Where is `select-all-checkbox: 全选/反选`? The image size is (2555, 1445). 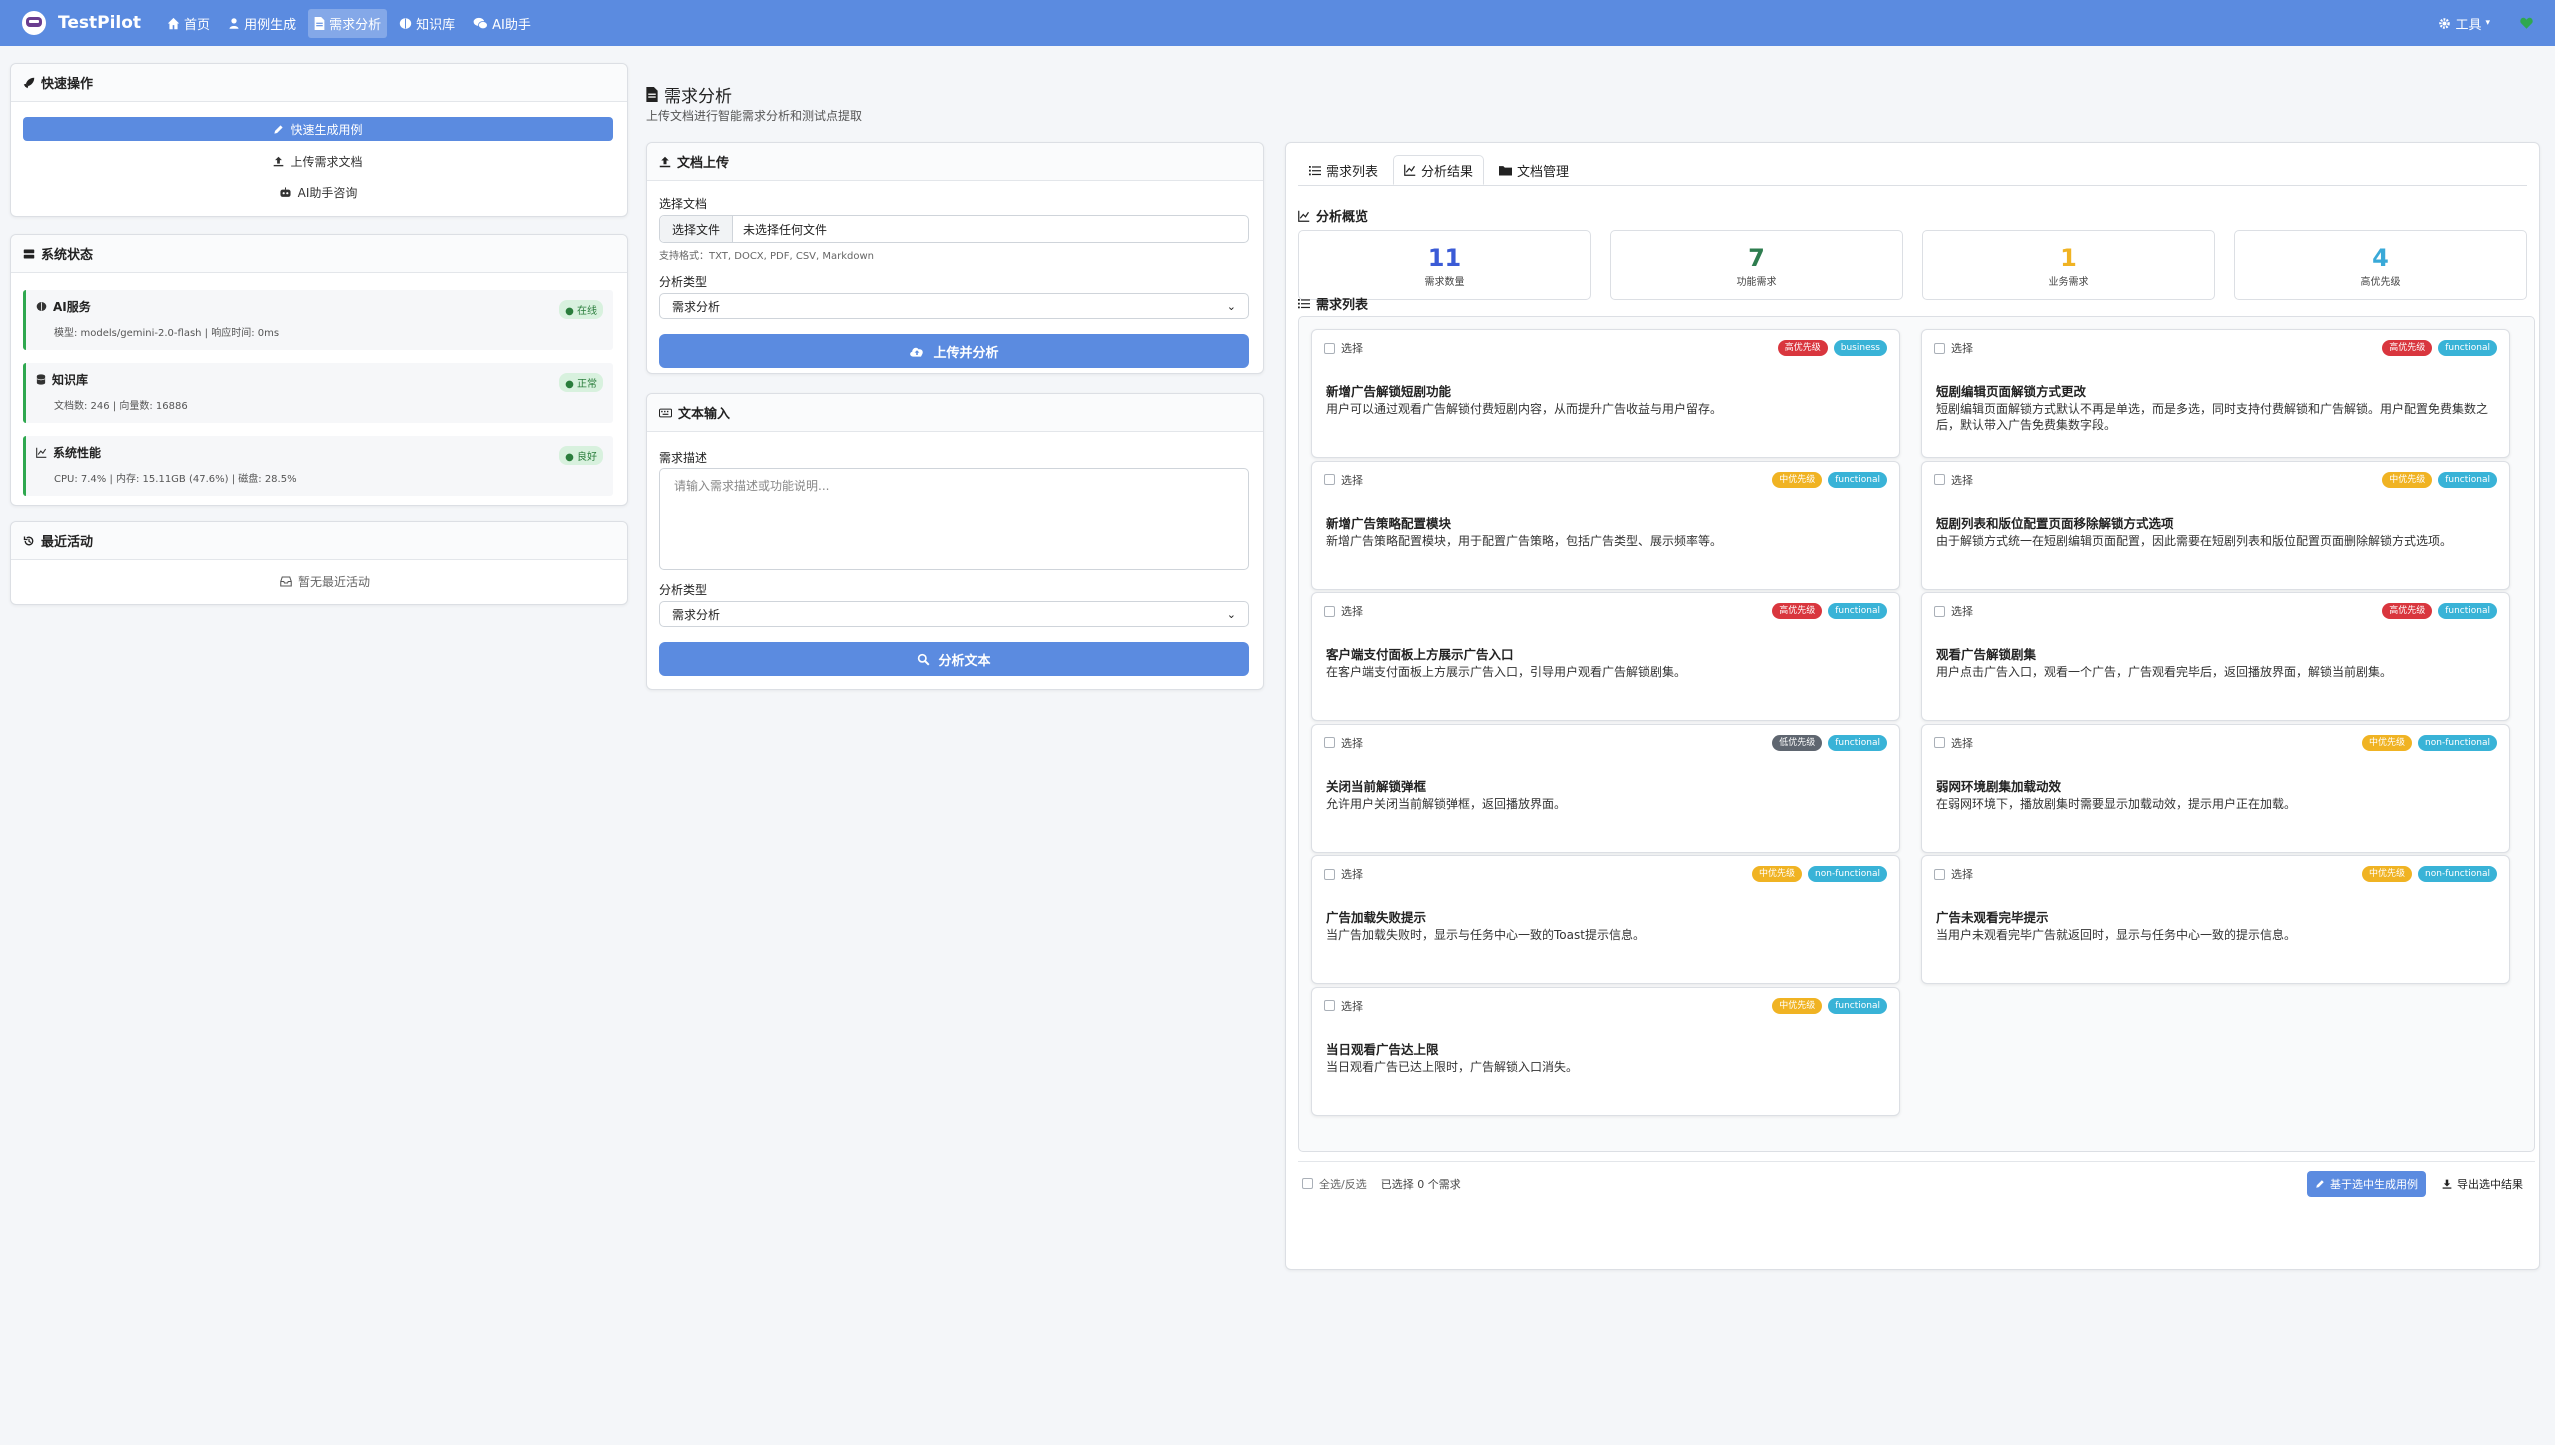 select-all-checkbox: 全选/反选 is located at coordinates (1334, 1184).